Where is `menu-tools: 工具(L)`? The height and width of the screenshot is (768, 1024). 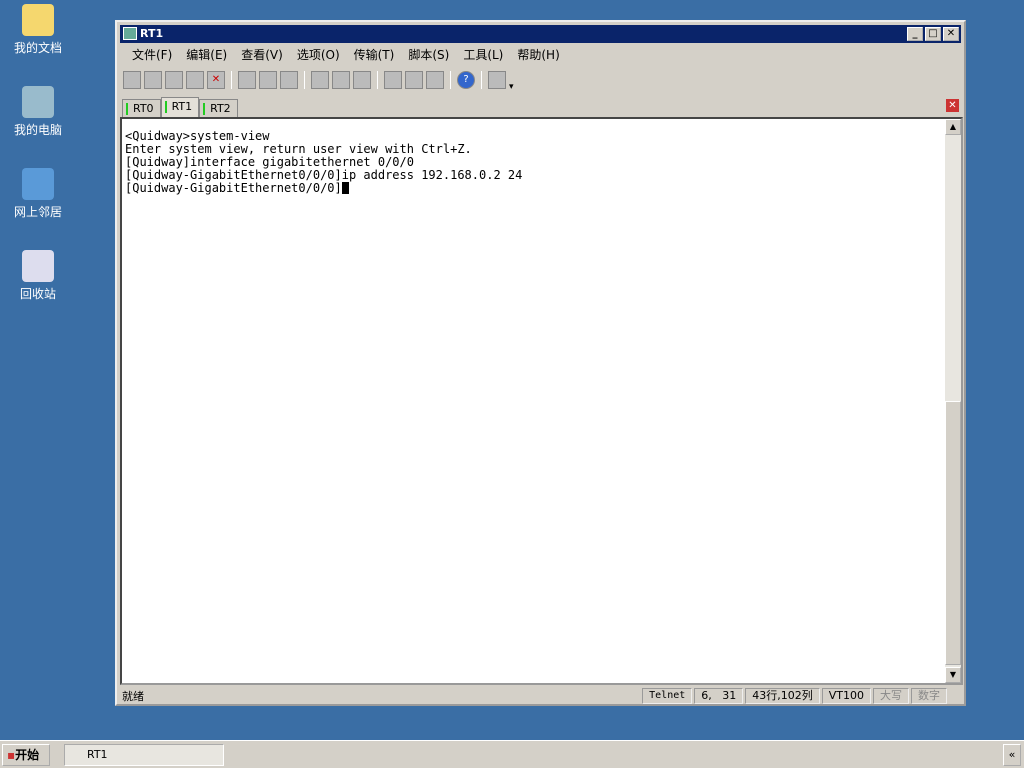 menu-tools: 工具(L) is located at coordinates (483, 55).